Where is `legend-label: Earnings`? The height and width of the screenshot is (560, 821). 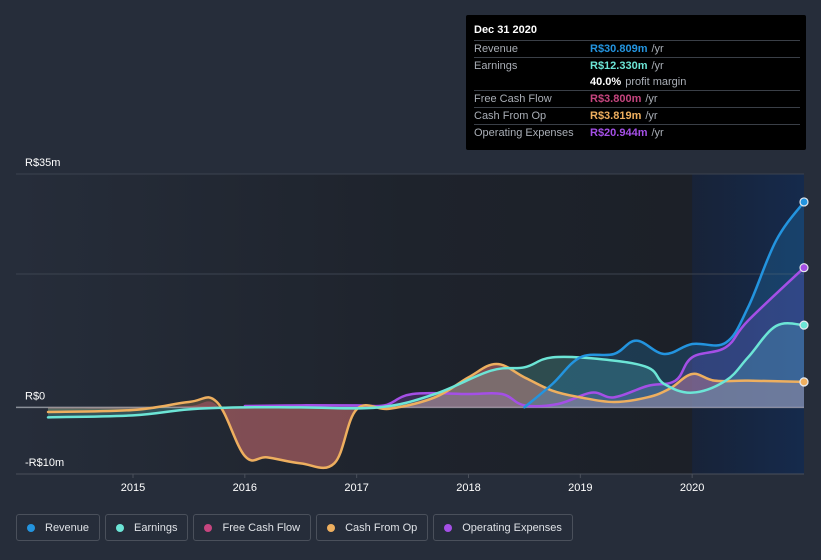
legend-label: Earnings is located at coordinates (156, 527).